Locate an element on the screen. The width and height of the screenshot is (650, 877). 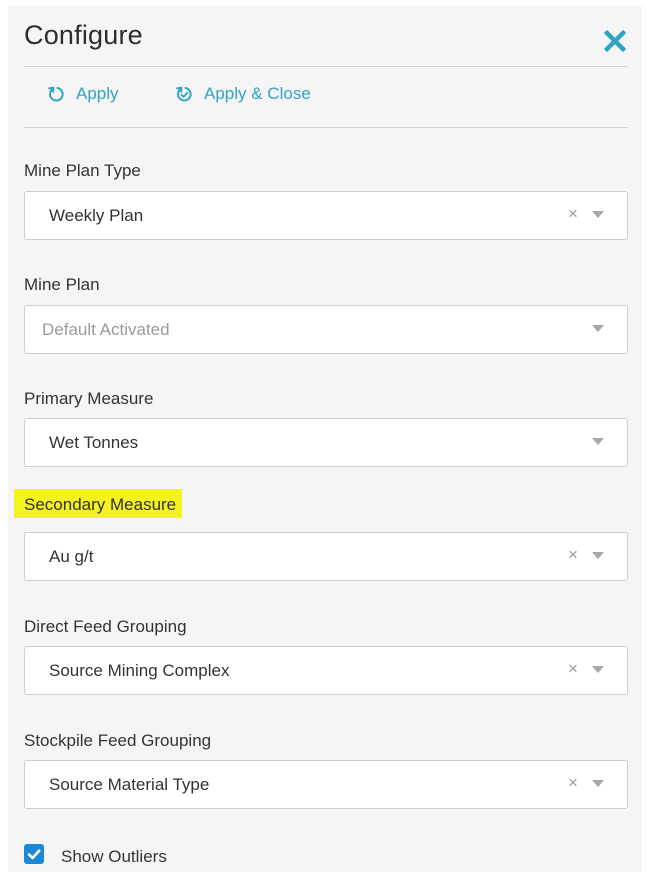
primary-measure-select: Wet Tonnes is located at coordinates (326, 442).